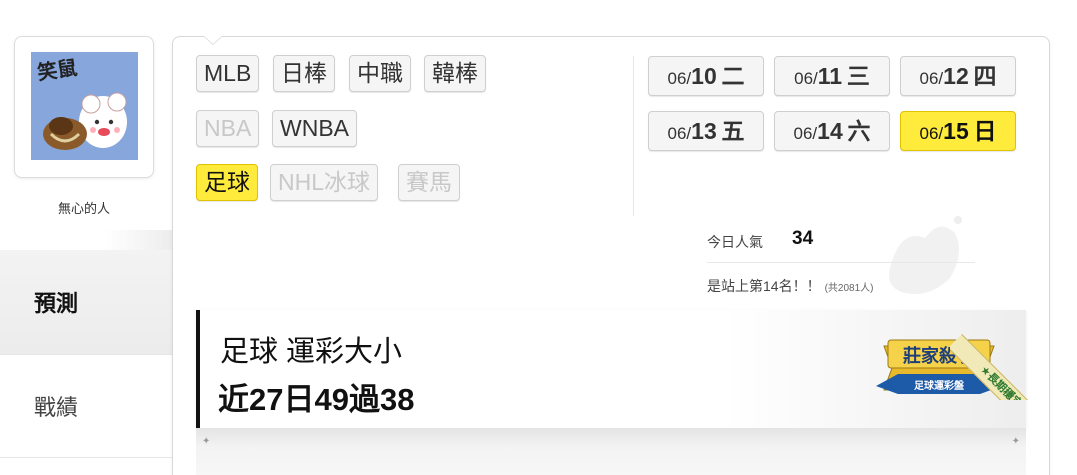 Image resolution: width=1077 pixels, height=475 pixels. Describe the element at coordinates (706, 131) in the screenshot. I see `date-0613: 06/13 五` at that location.